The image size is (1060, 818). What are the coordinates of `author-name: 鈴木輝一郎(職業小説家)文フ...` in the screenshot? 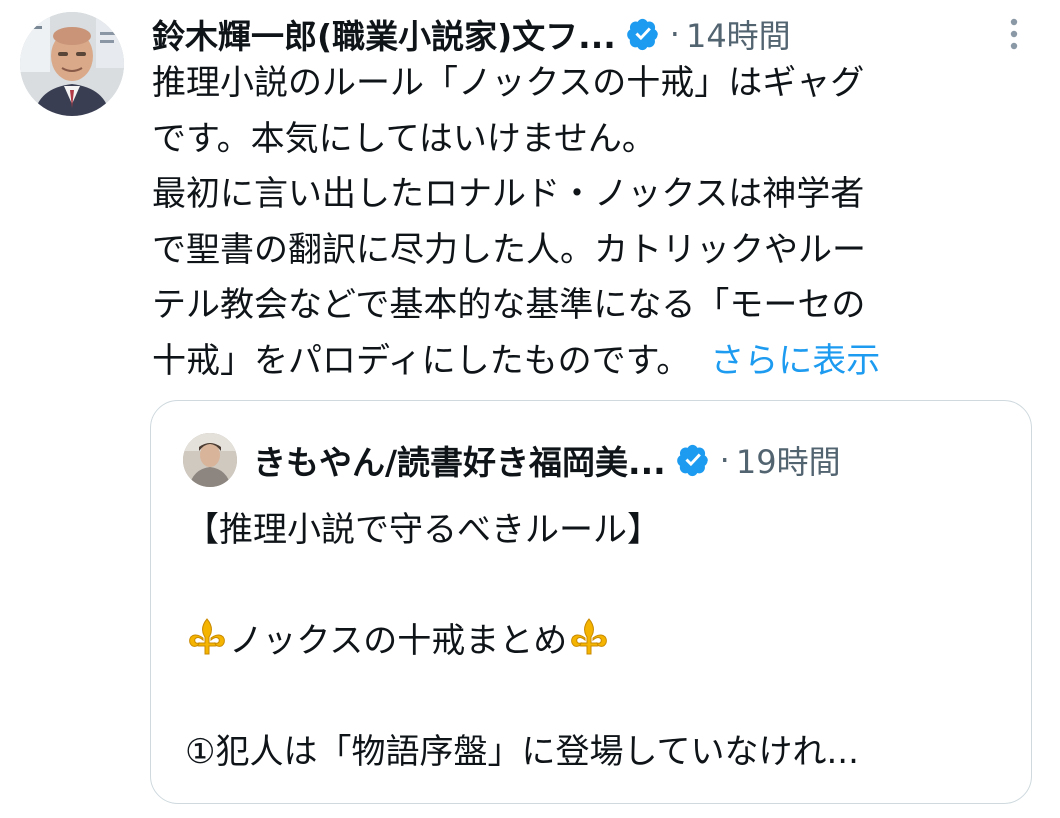 It's located at (384, 34).